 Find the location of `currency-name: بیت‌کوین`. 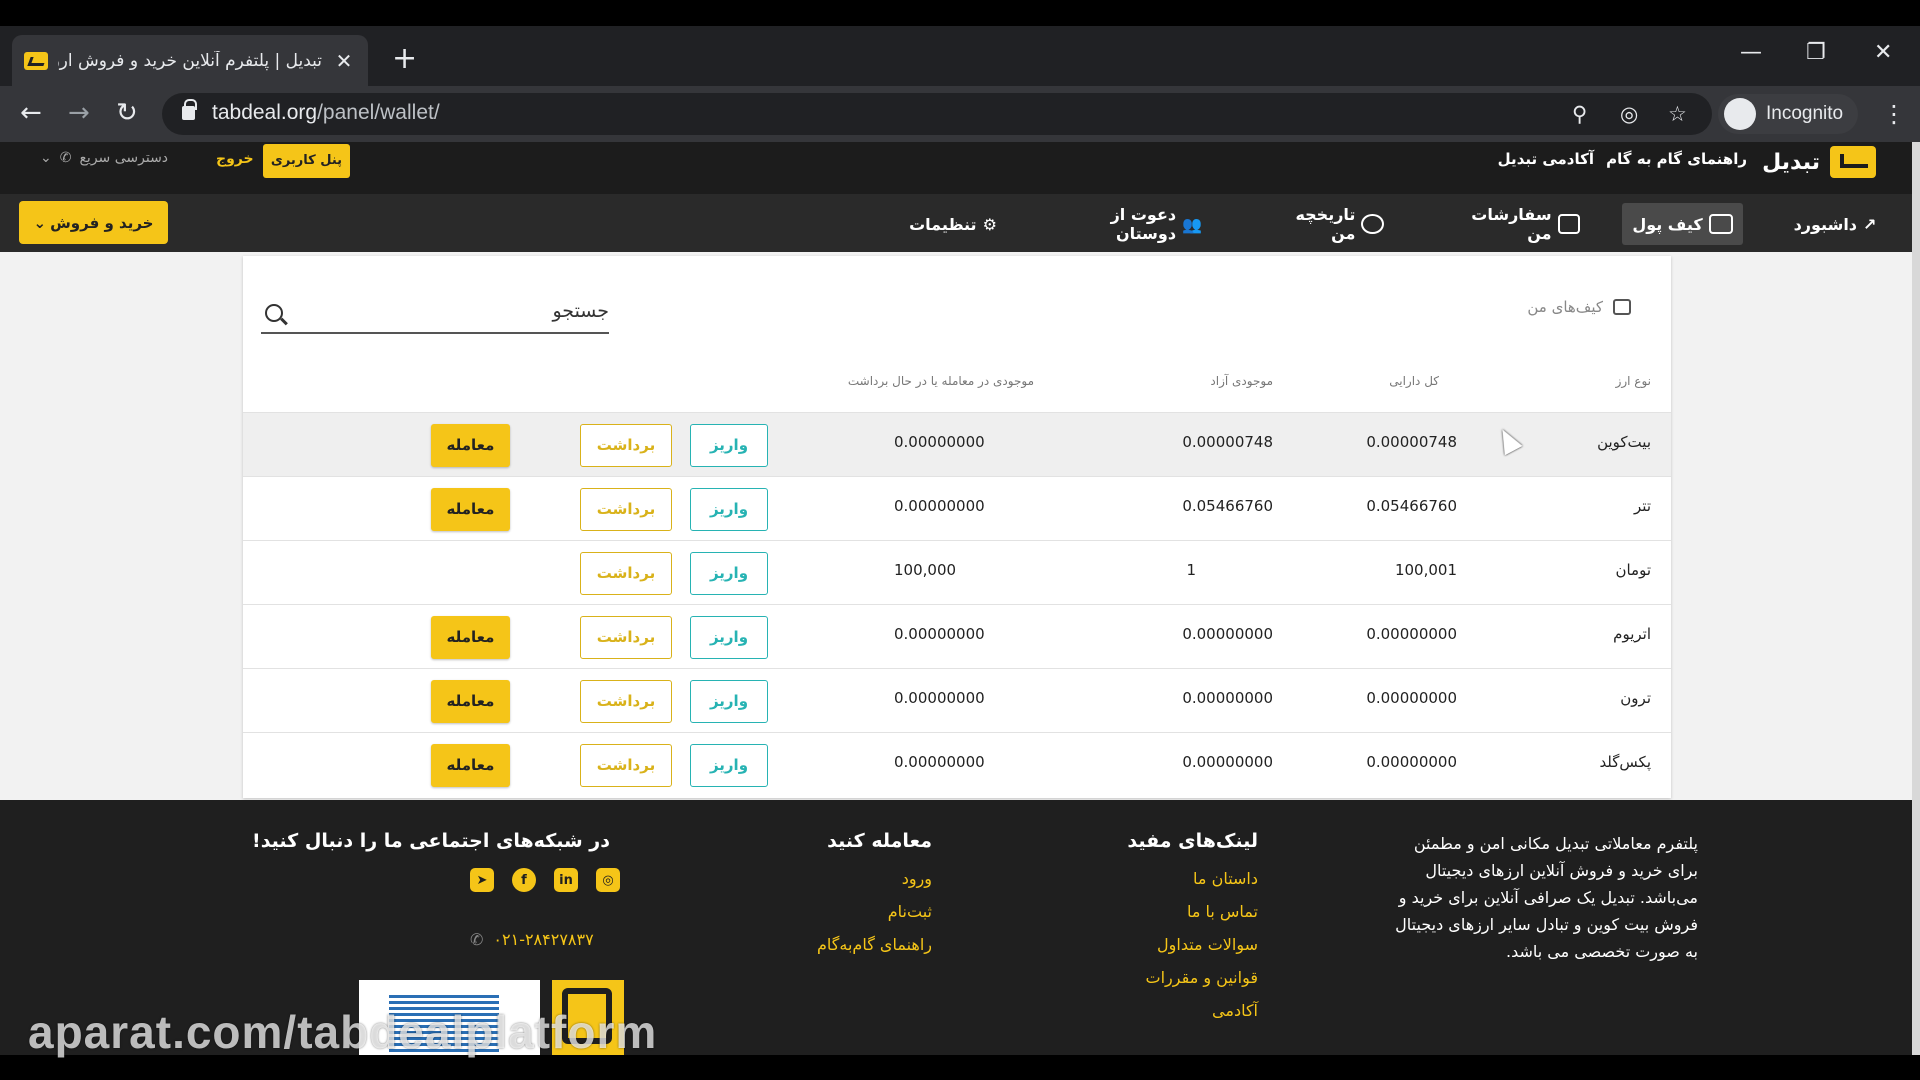

currency-name: بیت‌کوین is located at coordinates (1624, 442).